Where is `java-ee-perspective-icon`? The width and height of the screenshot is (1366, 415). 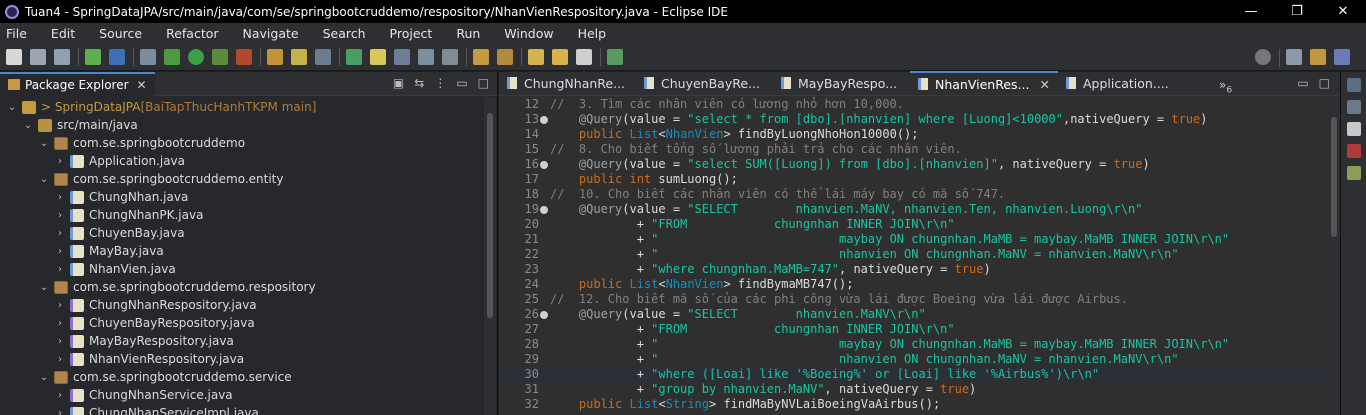
java-ee-perspective-icon is located at coordinates (1318, 57).